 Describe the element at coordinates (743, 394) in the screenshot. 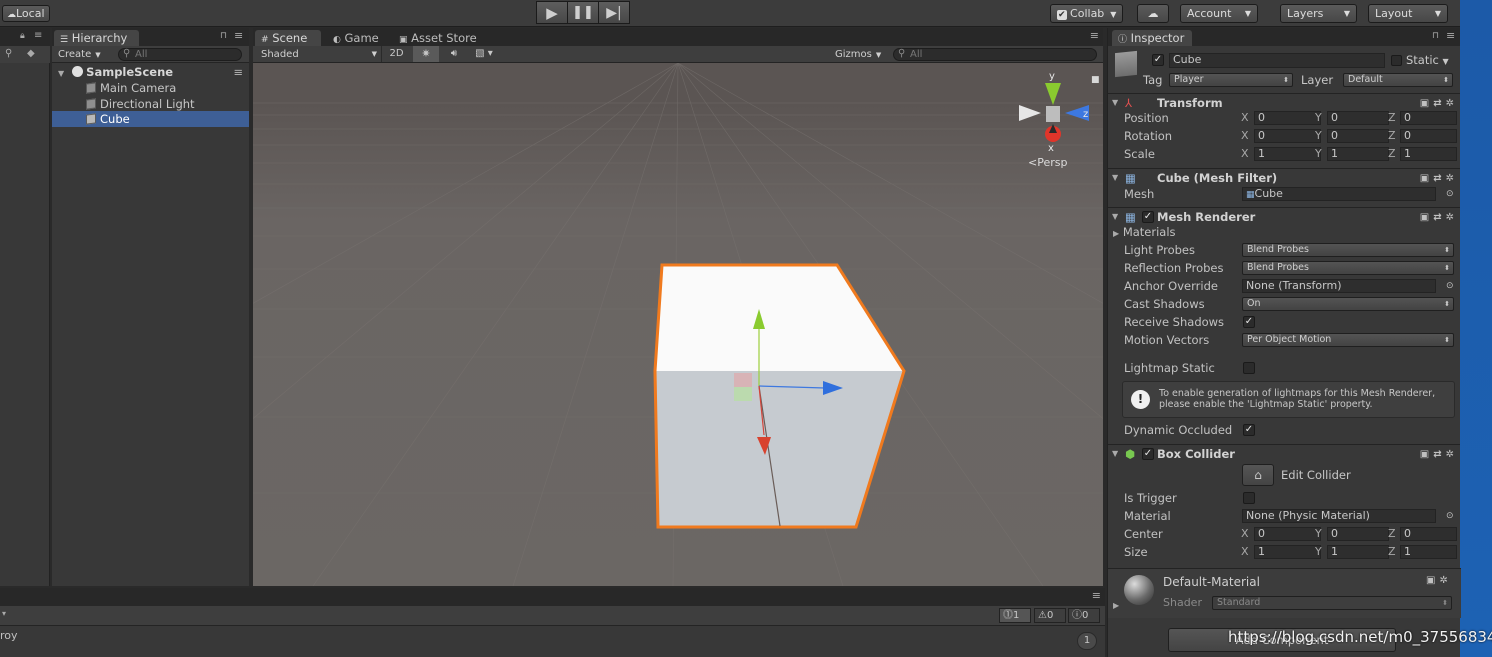

I see `xz-plane-handle` at that location.